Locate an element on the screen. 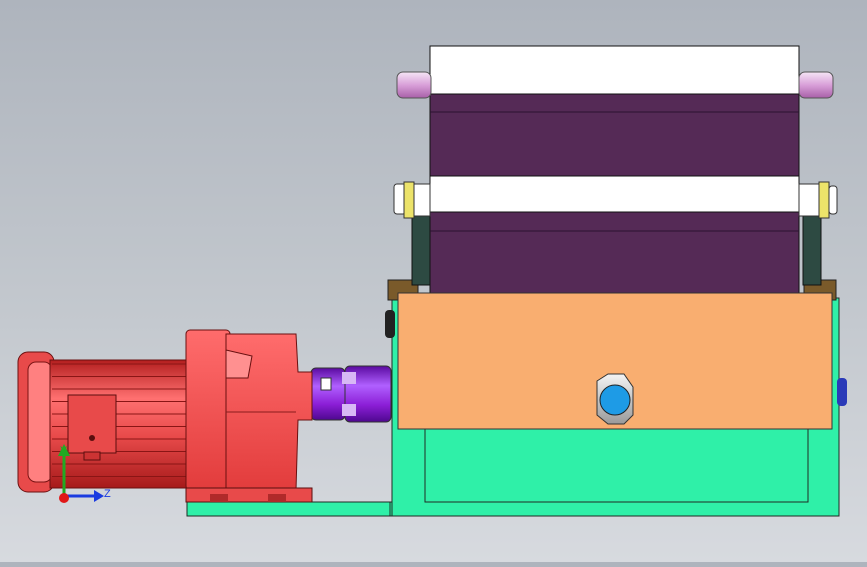 The width and height of the screenshot is (867, 567). coupling-hub-left is located at coordinates (328, 394).